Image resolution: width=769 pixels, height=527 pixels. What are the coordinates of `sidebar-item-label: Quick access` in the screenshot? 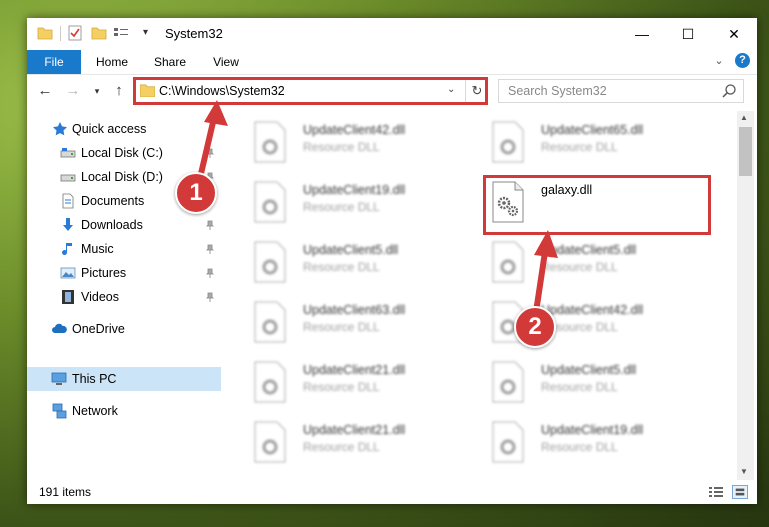 It's located at (109, 129).